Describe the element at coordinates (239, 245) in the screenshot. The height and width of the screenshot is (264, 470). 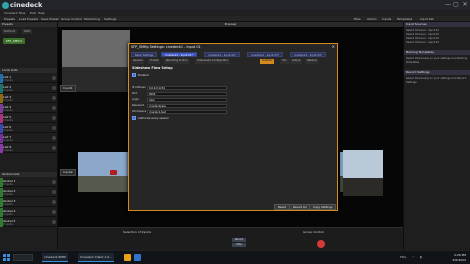
I see `stop-button: Stop` at that location.